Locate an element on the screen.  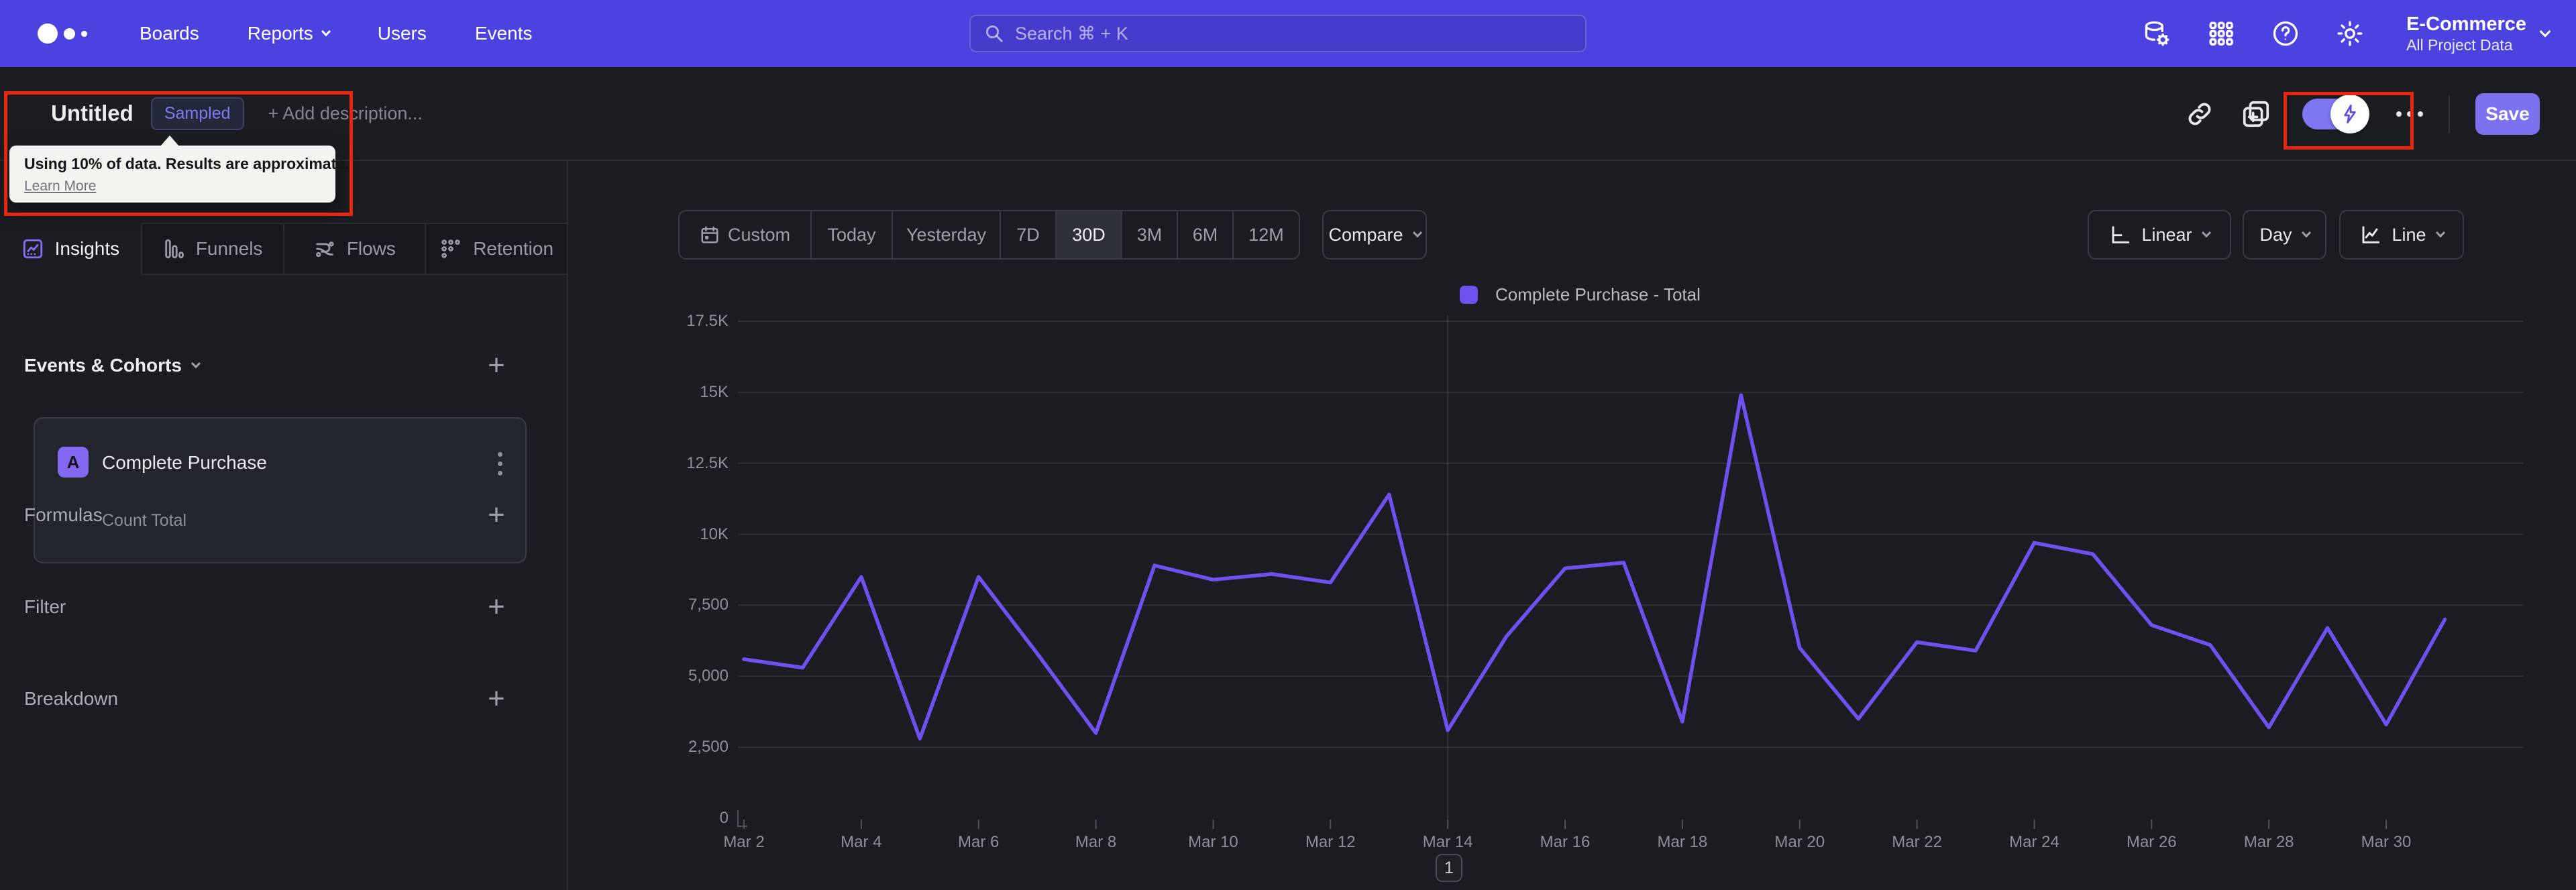
nav-item-label: Boards is located at coordinates (169, 33).